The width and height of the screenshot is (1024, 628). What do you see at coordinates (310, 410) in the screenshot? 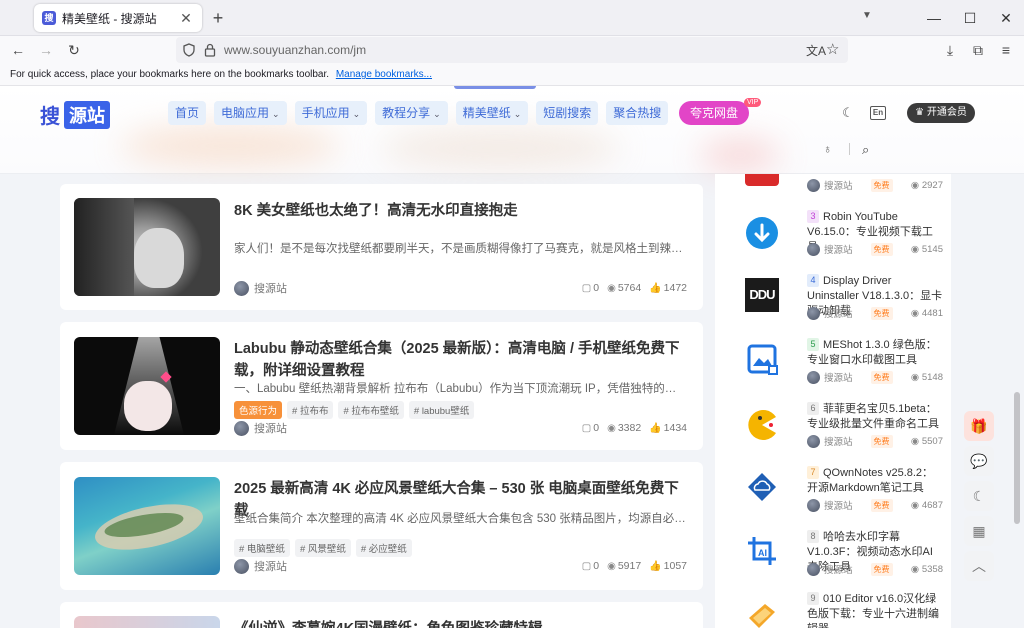
I see `tag: # 拉布布` at bounding box center [310, 410].